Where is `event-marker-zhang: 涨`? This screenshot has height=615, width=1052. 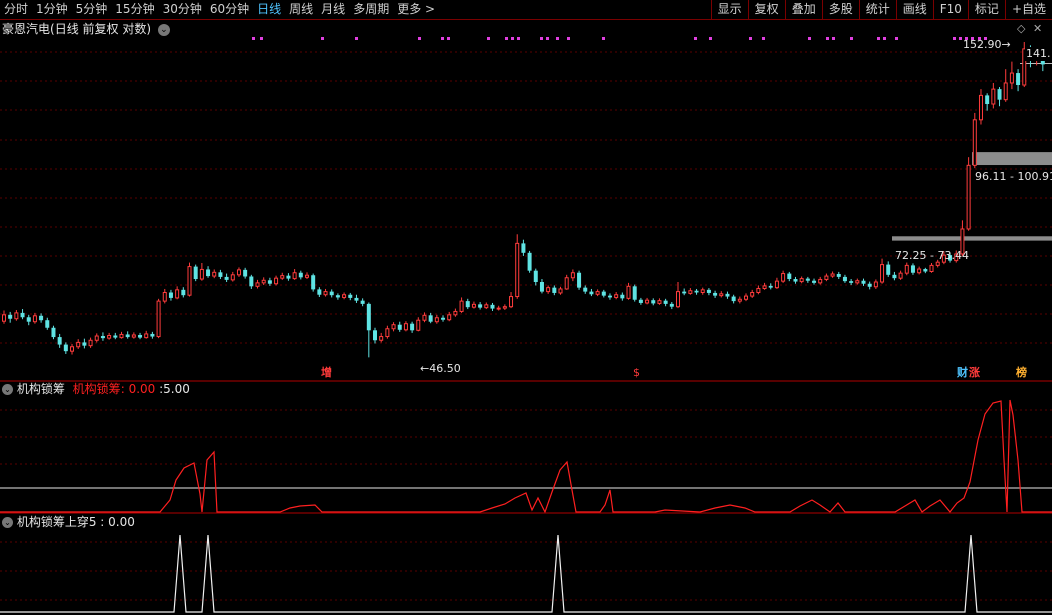 event-marker-zhang: 涨 is located at coordinates (974, 373).